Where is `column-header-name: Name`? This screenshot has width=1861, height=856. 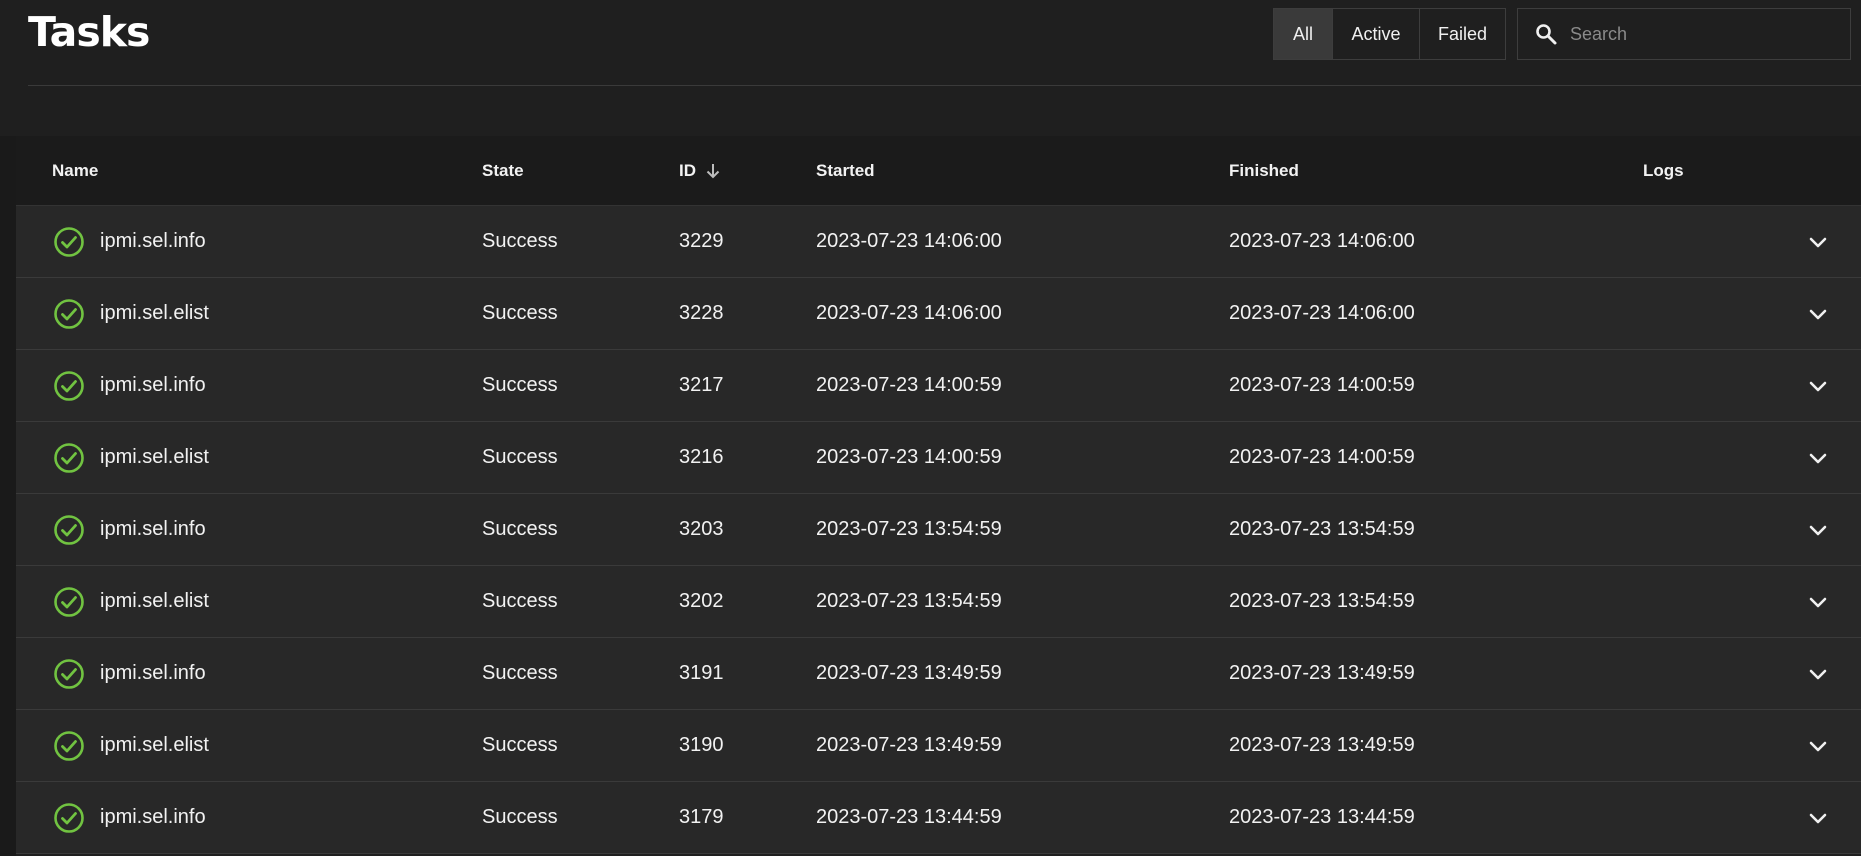 column-header-name: Name is located at coordinates (75, 171).